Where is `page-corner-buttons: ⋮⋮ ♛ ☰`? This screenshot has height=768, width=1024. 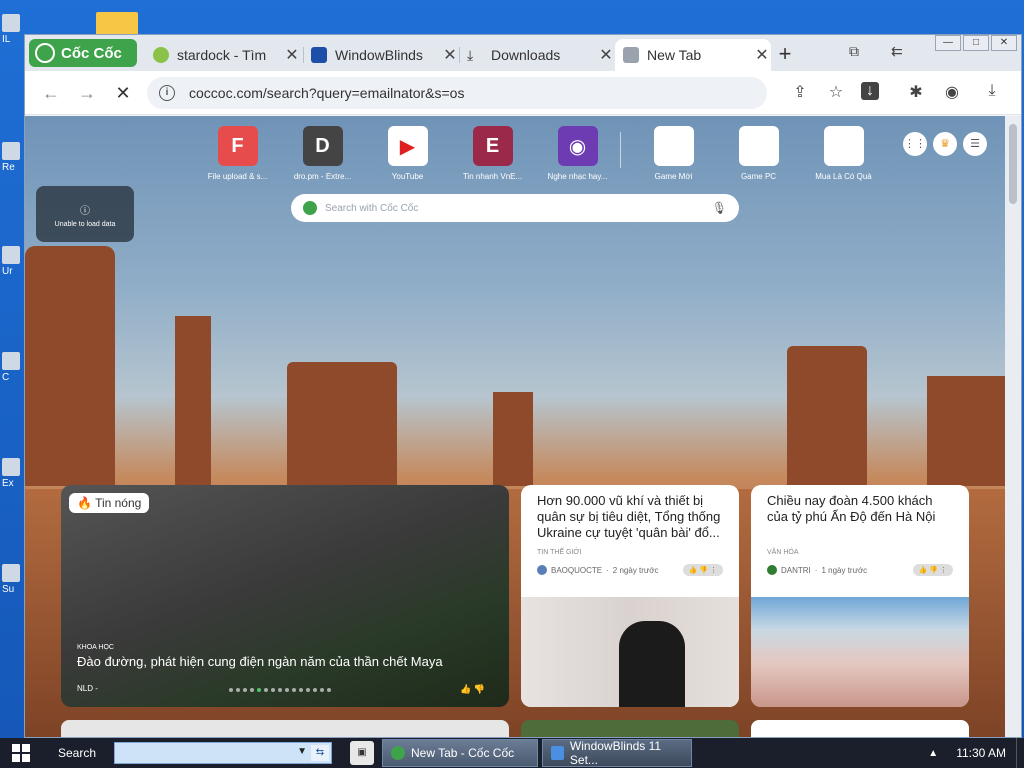 page-corner-buttons: ⋮⋮ ♛ ☰ is located at coordinates (945, 144).